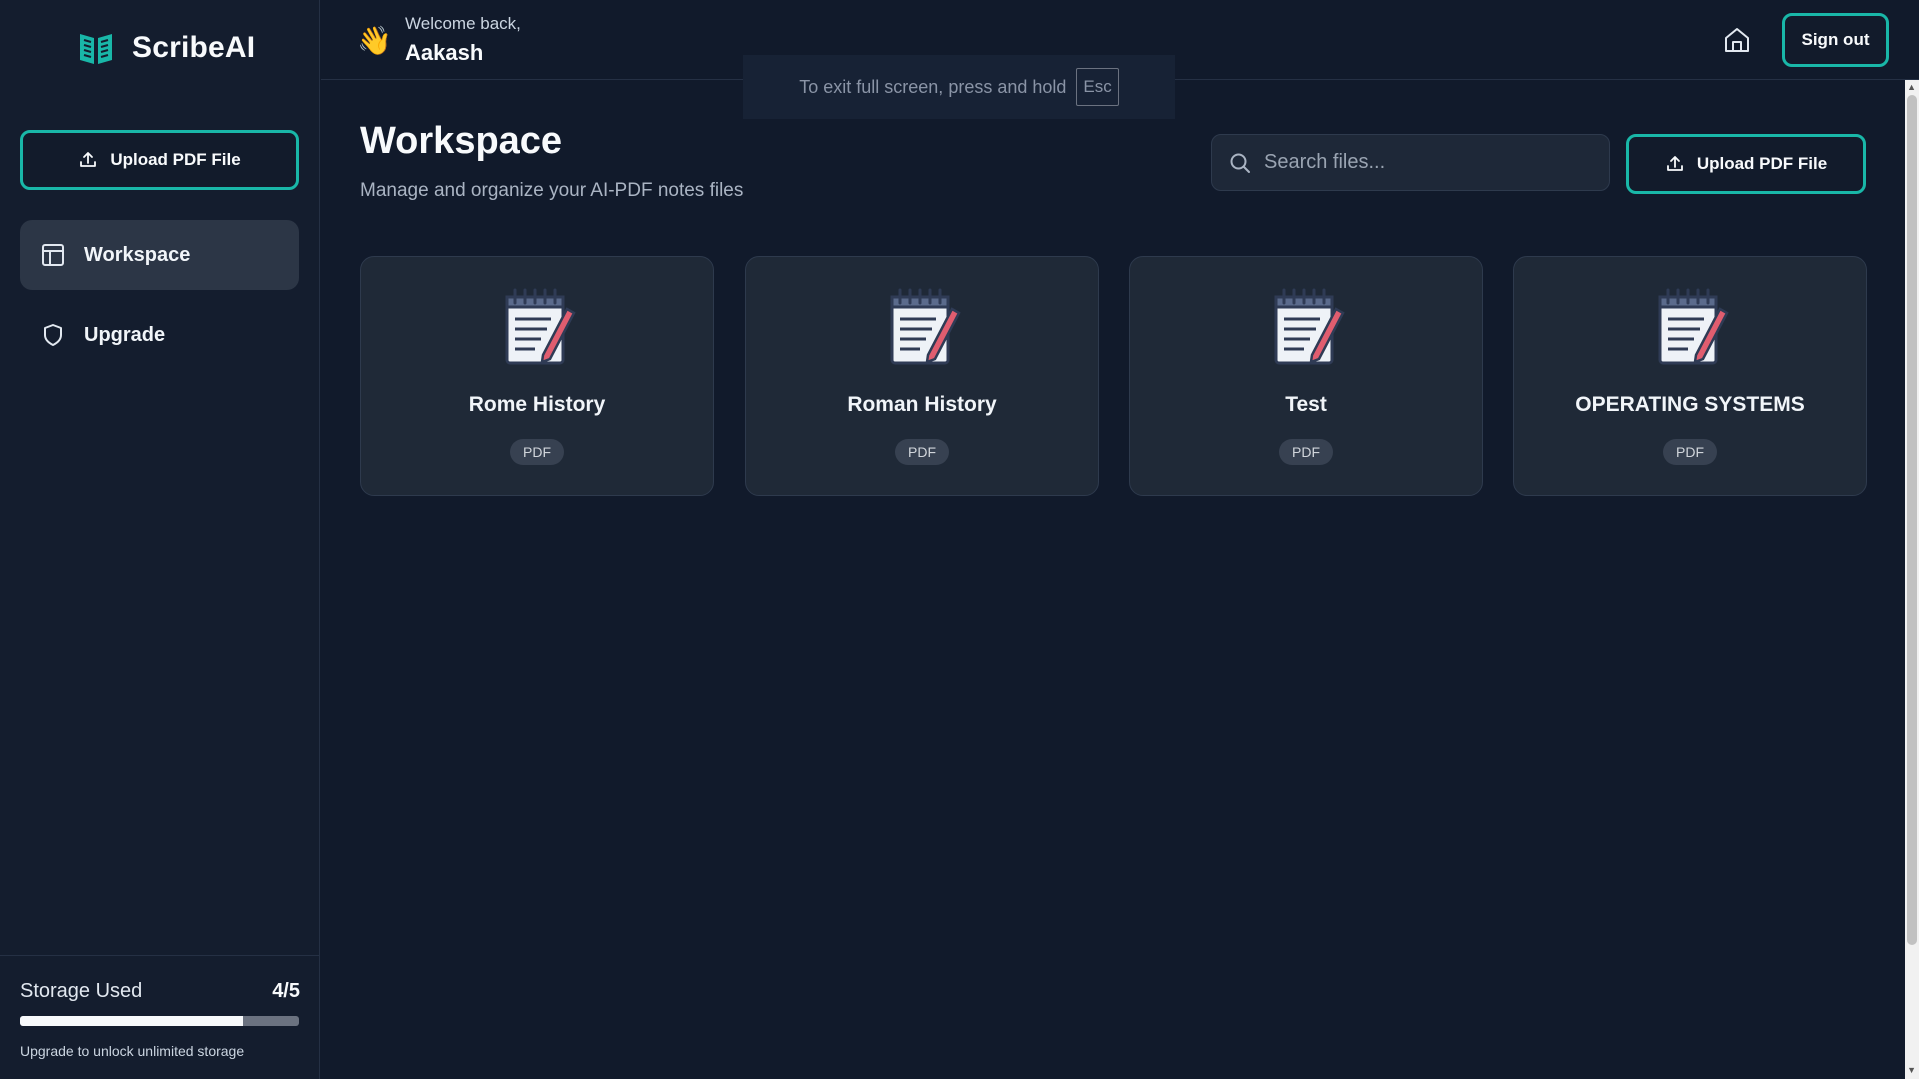 Image resolution: width=1919 pixels, height=1079 pixels. What do you see at coordinates (1737, 40) in the screenshot?
I see `home-icon` at bounding box center [1737, 40].